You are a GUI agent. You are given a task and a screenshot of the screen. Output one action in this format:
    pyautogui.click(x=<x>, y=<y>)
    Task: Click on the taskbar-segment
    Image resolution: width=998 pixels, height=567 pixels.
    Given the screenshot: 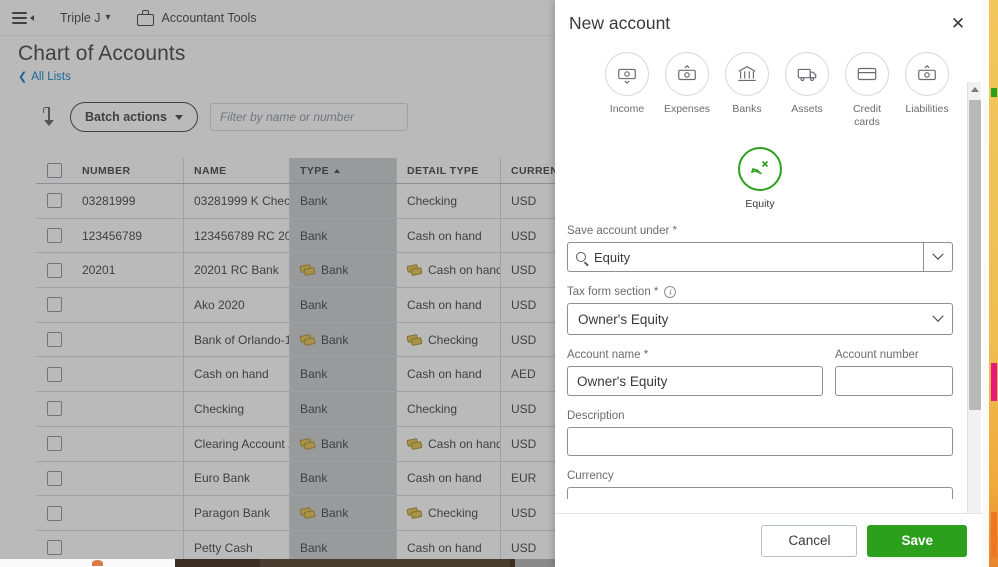 What is the action you would take?
    pyautogui.click(x=385, y=563)
    